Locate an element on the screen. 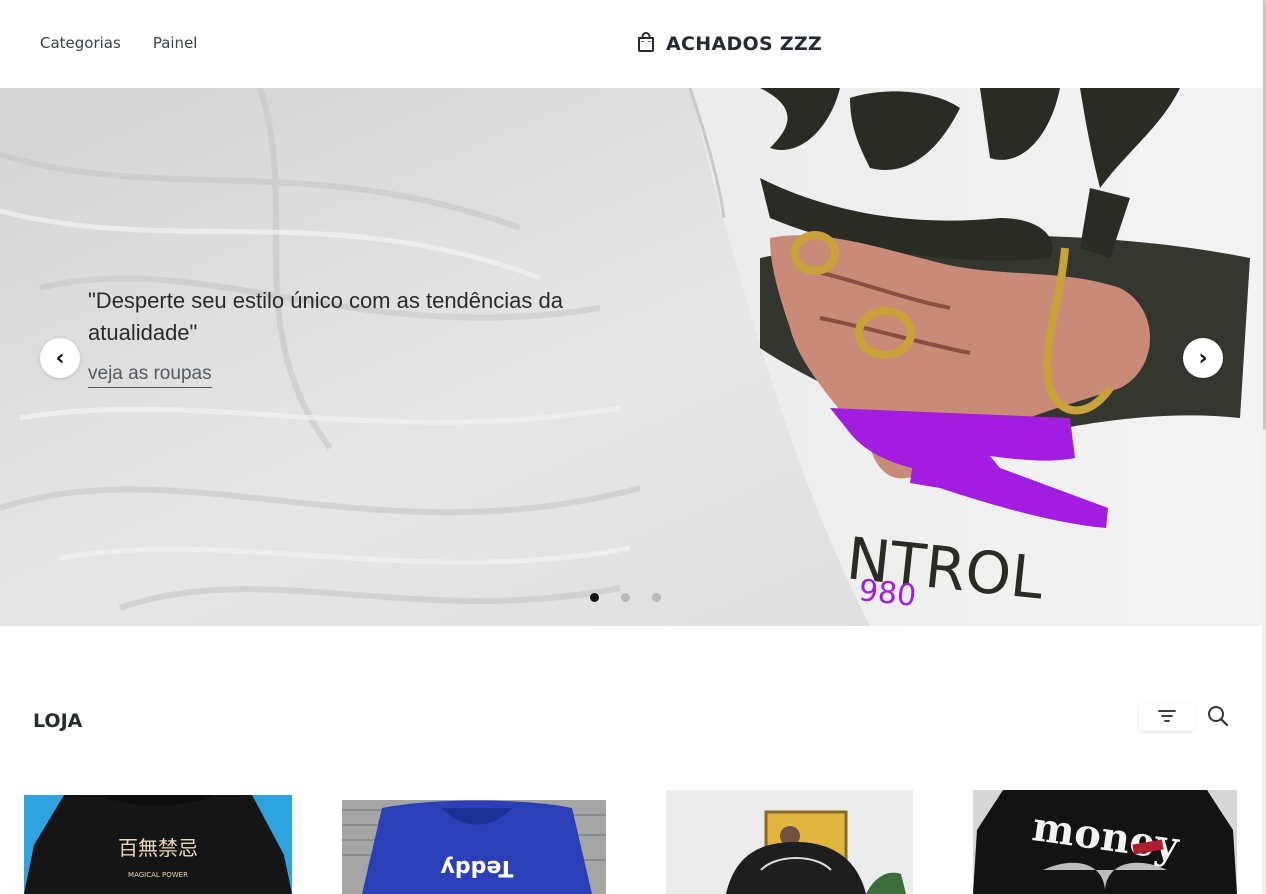  nav-painel: Painel is located at coordinates (175, 43).